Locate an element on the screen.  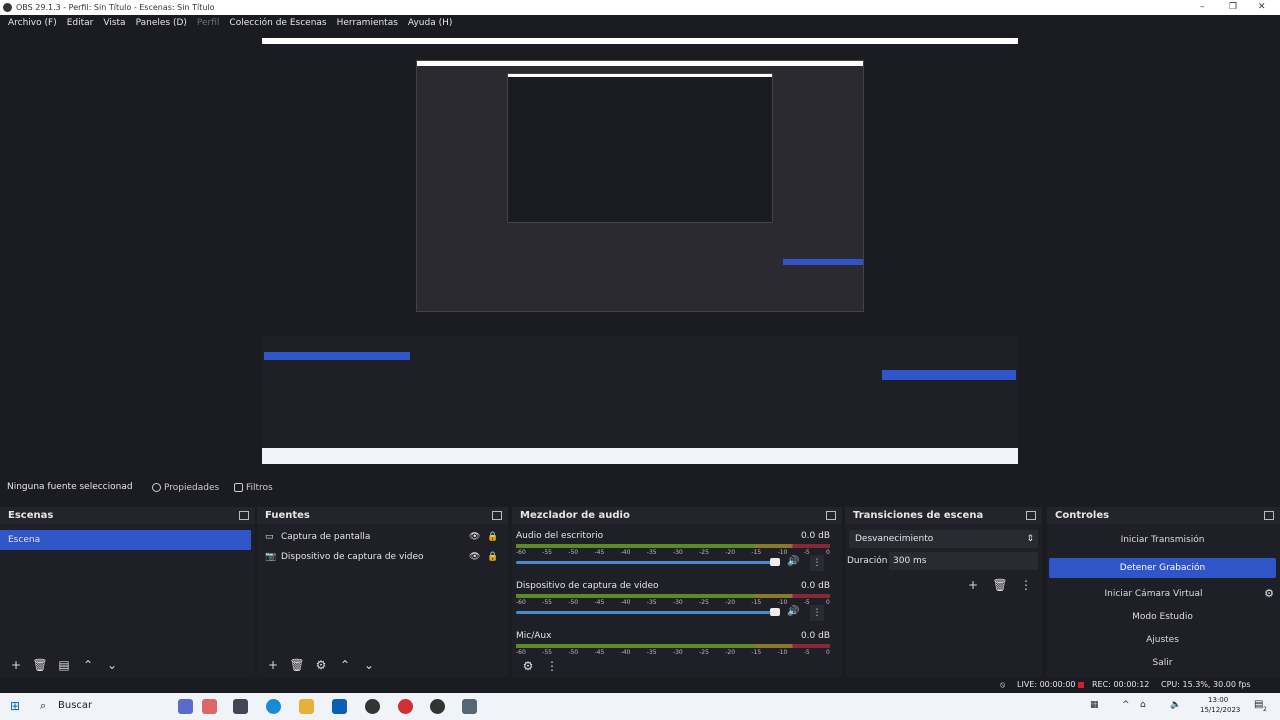
scenes-dock: Escenas Escena + 🗑 ▤ ⌃ ⌄ is located at coordinates (127, 592).